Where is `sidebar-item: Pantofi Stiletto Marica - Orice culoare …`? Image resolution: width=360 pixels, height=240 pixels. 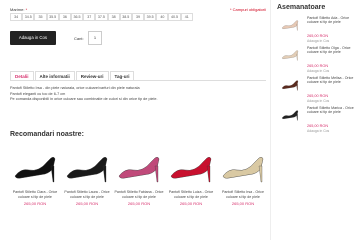
sidebar-item: Pantofi Stiletto Marica - Orice culoare … is located at coordinates (318, 119).